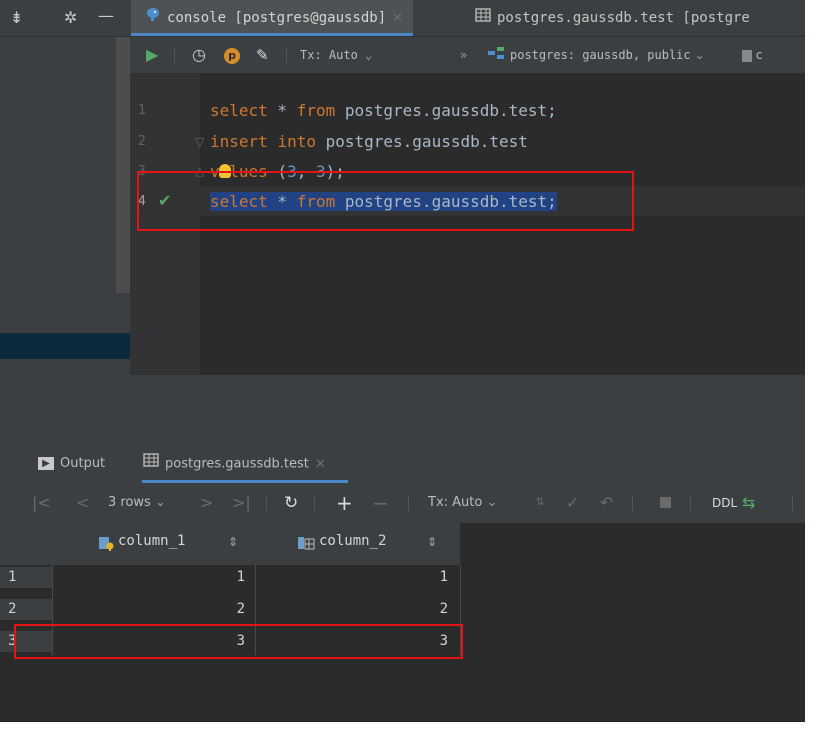  What do you see at coordinates (572, 503) in the screenshot?
I see `commit-check-icon: ✓` at bounding box center [572, 503].